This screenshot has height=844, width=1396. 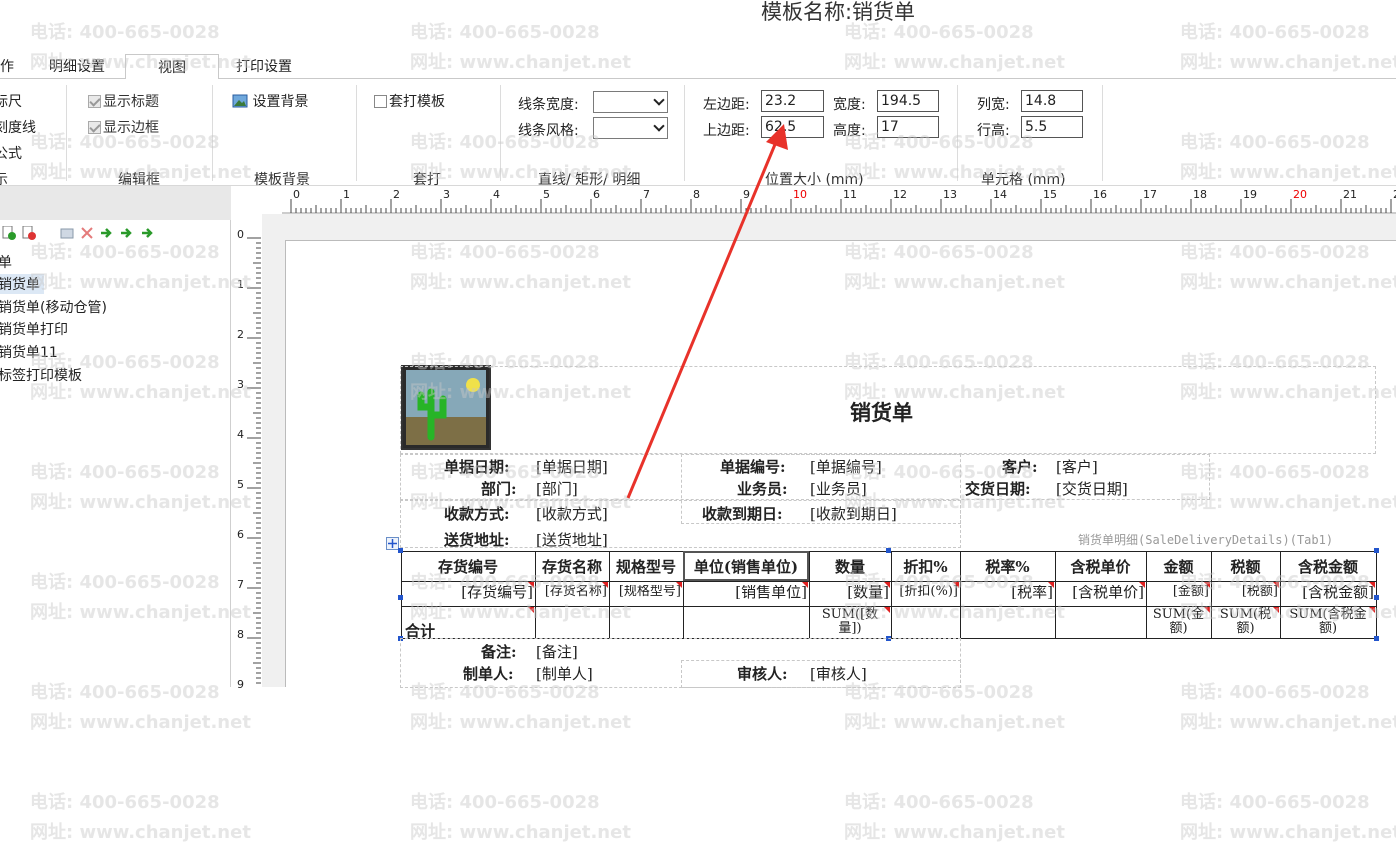 What do you see at coordinates (572, 566) in the screenshot?
I see `column-header: 存货名称` at bounding box center [572, 566].